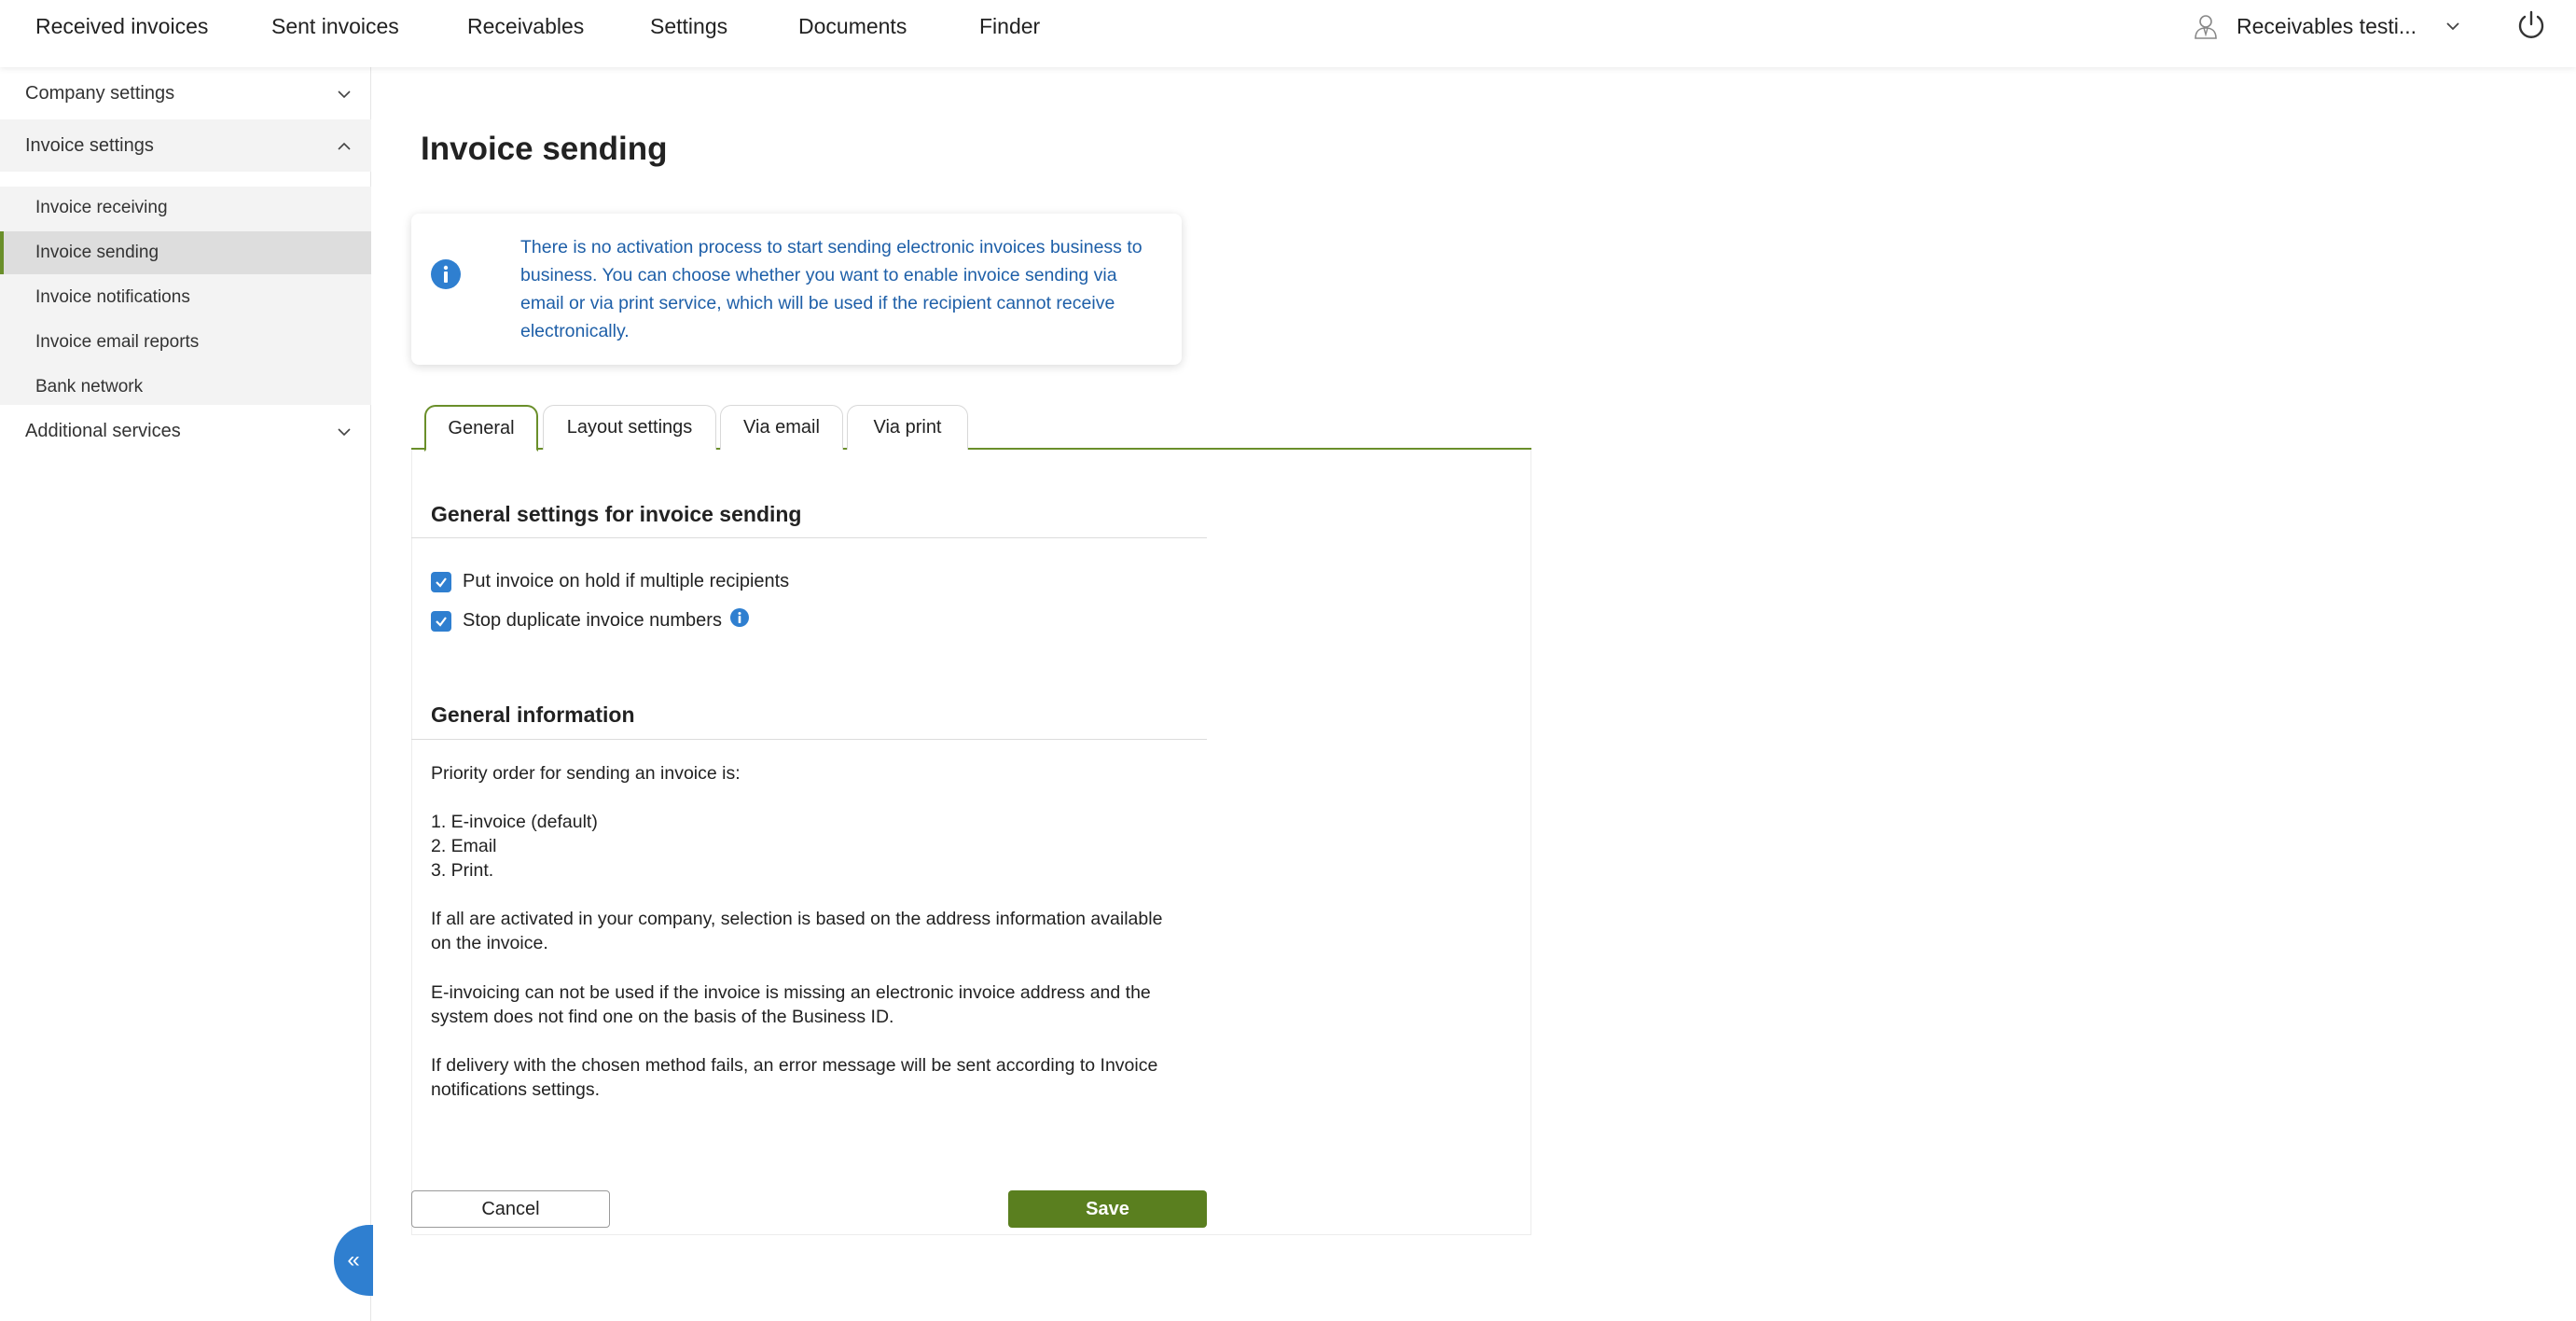 The height and width of the screenshot is (1321, 2576). Describe the element at coordinates (185, 253) in the screenshot. I see `sidebar-item-invoice-sending: Invoice sending` at that location.